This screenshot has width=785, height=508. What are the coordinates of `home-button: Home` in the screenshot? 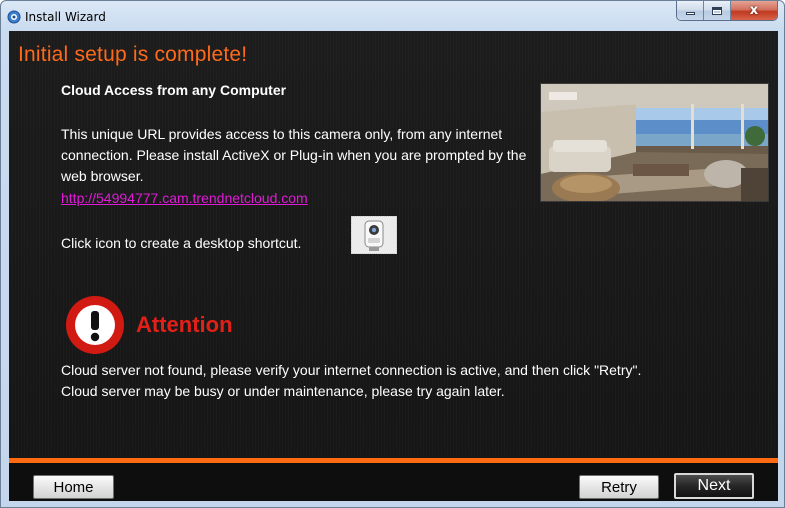 It's located at (73, 487).